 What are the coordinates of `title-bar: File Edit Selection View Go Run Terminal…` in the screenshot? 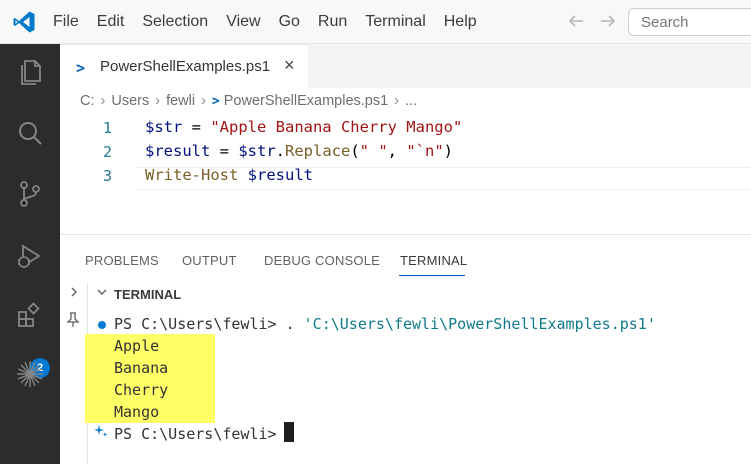 It's located at (375, 22).